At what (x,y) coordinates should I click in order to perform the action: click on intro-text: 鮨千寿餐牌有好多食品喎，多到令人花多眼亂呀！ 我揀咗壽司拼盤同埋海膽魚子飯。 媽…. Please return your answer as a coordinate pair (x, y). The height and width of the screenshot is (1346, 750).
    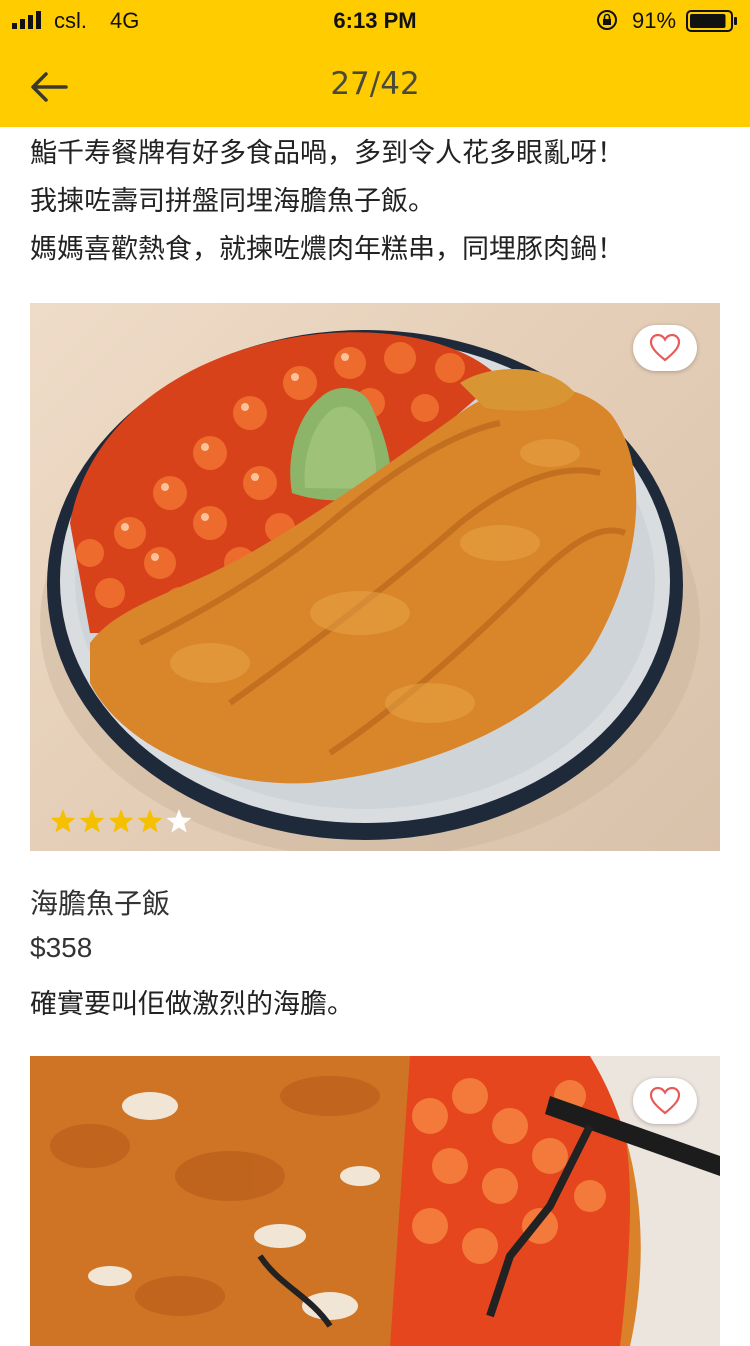
    Looking at the image, I should click on (380, 202).